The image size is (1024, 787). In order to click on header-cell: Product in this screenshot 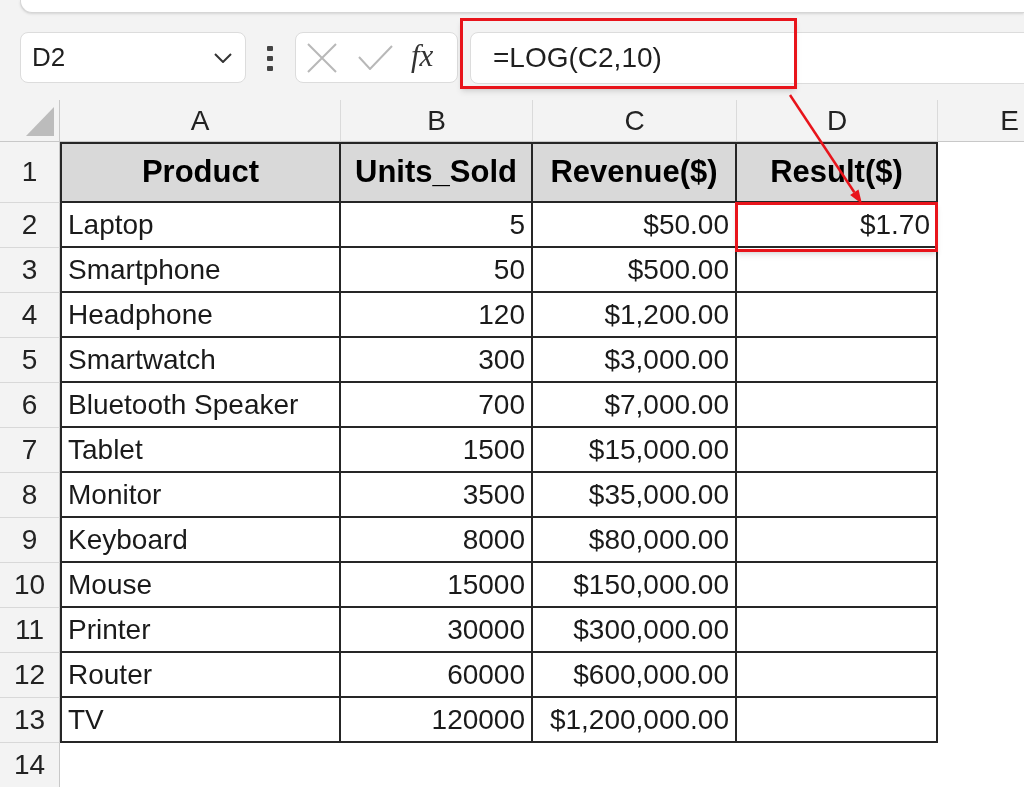, I will do `click(200, 172)`.